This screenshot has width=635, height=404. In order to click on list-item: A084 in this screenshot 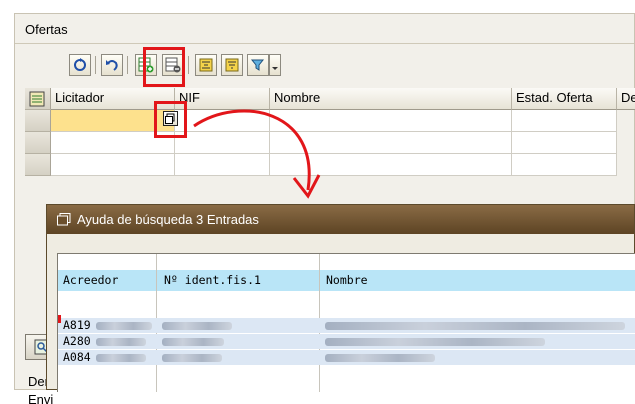, I will do `click(346, 357)`.